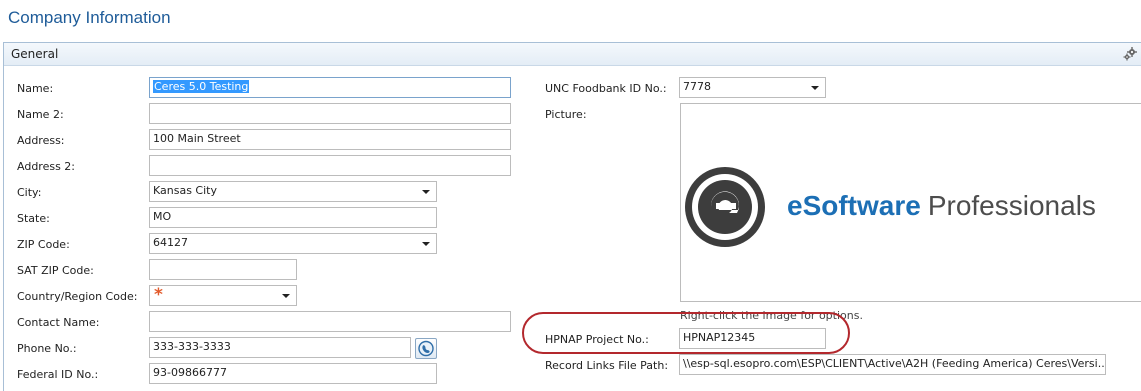 This screenshot has width=1141, height=391. Describe the element at coordinates (33, 218) in the screenshot. I see `state-label: State:` at that location.